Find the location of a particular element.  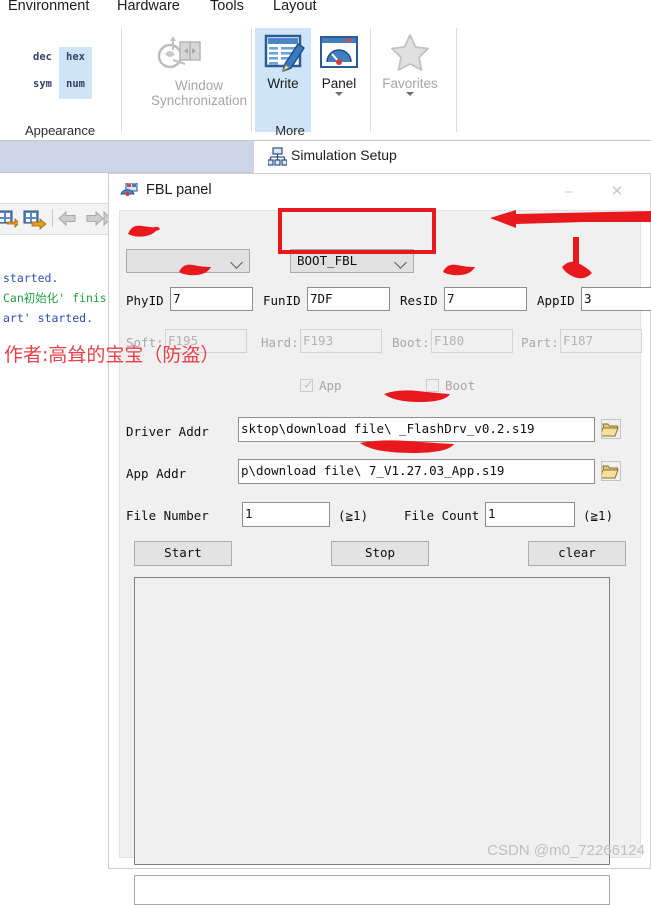

boot-input: F180 is located at coordinates (472, 341).